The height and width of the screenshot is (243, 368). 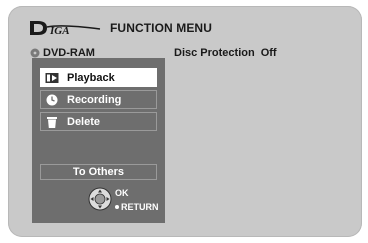 What do you see at coordinates (35, 53) in the screenshot?
I see `disc-icon` at bounding box center [35, 53].